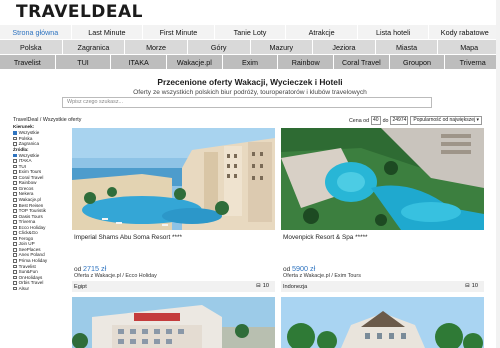  I want to click on nav-discount-codes: Kody rabatowe, so click(464, 32).